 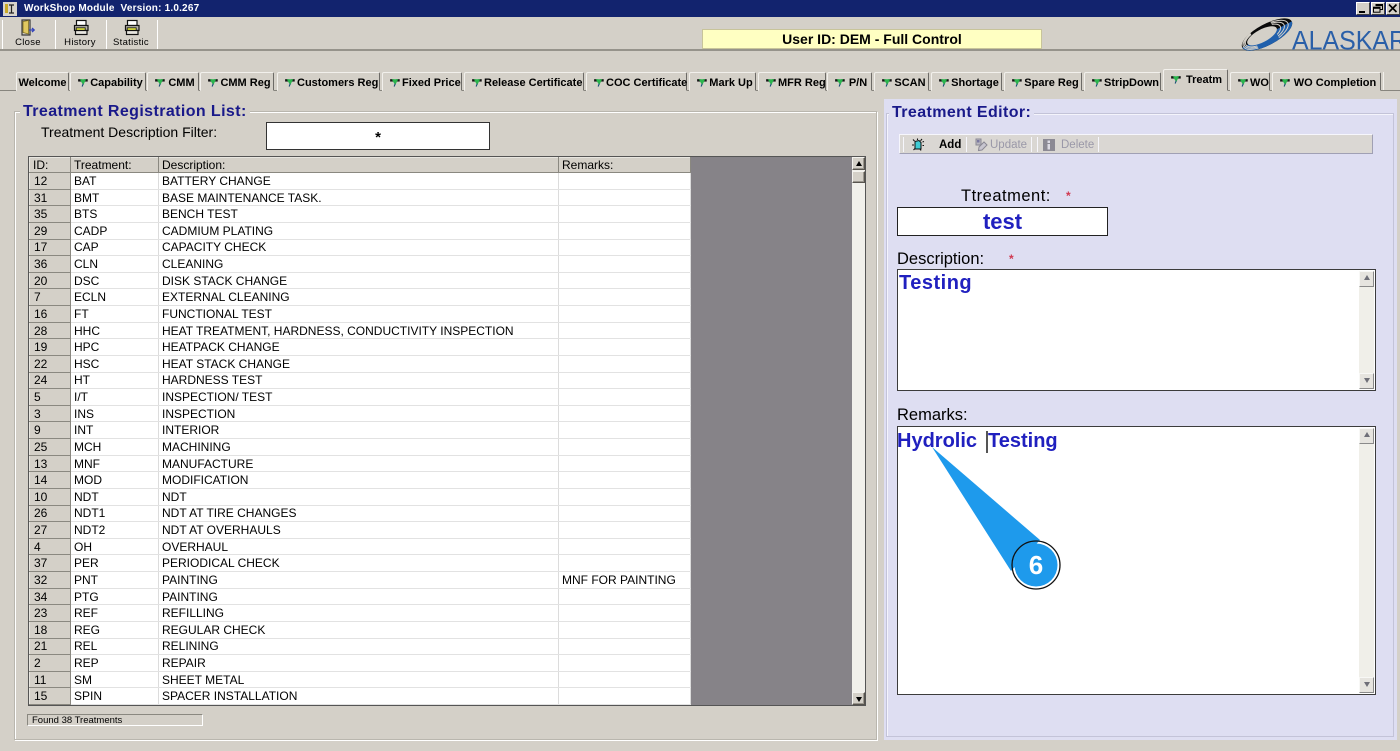 I want to click on svg-text: 6, so click(x=1036, y=565).